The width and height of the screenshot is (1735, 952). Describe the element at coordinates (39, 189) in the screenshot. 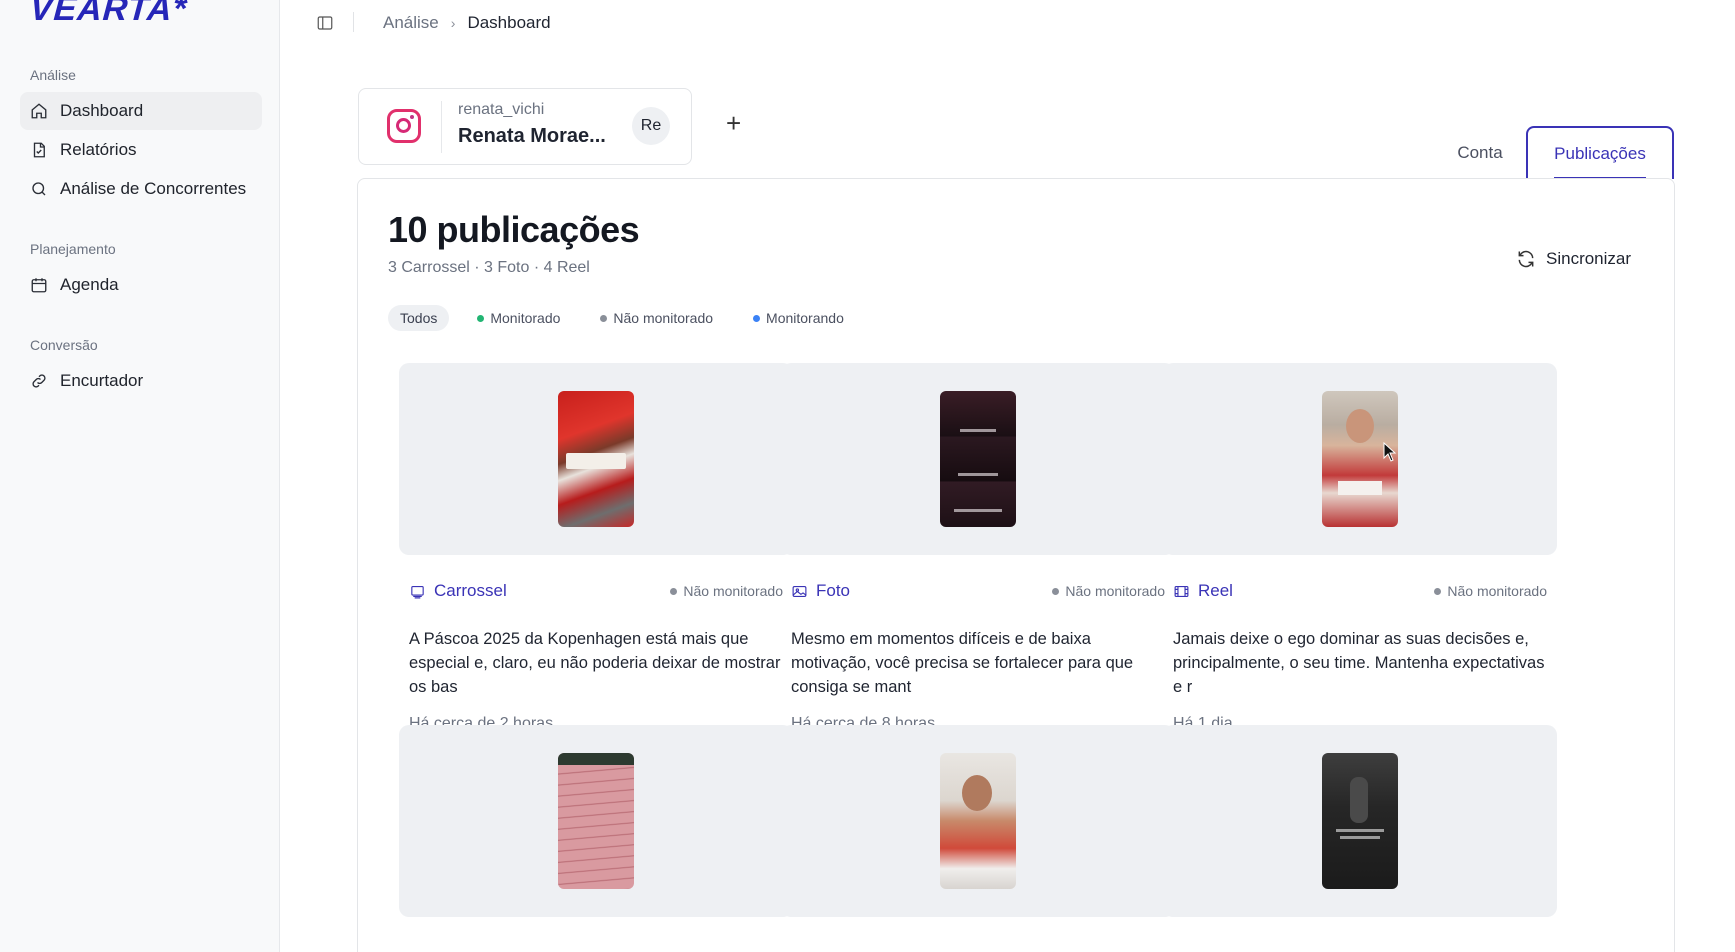

I see `search-icon` at that location.